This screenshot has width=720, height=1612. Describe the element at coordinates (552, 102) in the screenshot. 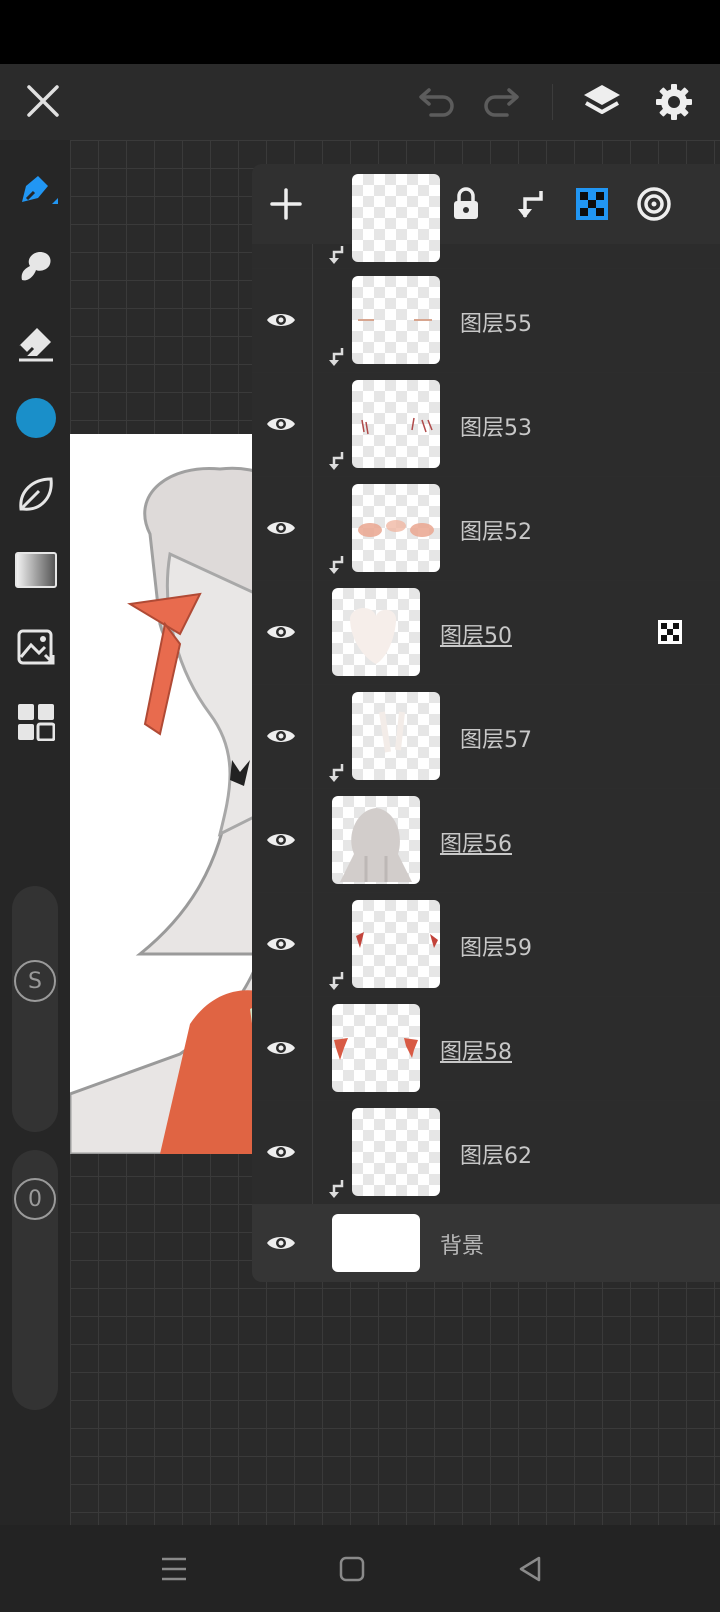

I see `toolbar-divider` at that location.